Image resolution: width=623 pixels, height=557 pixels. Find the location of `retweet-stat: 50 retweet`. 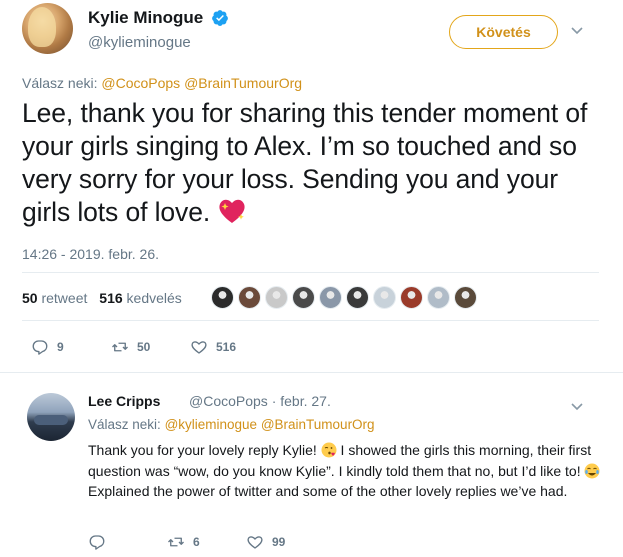

retweet-stat: 50 retweet is located at coordinates (54, 298).